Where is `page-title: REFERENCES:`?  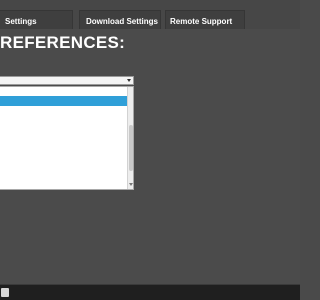
page-title: REFERENCES: is located at coordinates (63, 42).